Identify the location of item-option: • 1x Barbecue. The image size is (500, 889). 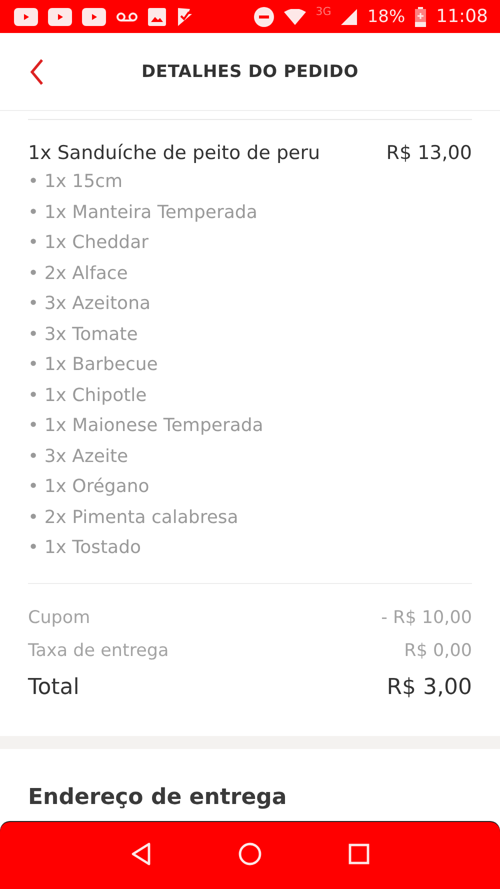
(250, 365).